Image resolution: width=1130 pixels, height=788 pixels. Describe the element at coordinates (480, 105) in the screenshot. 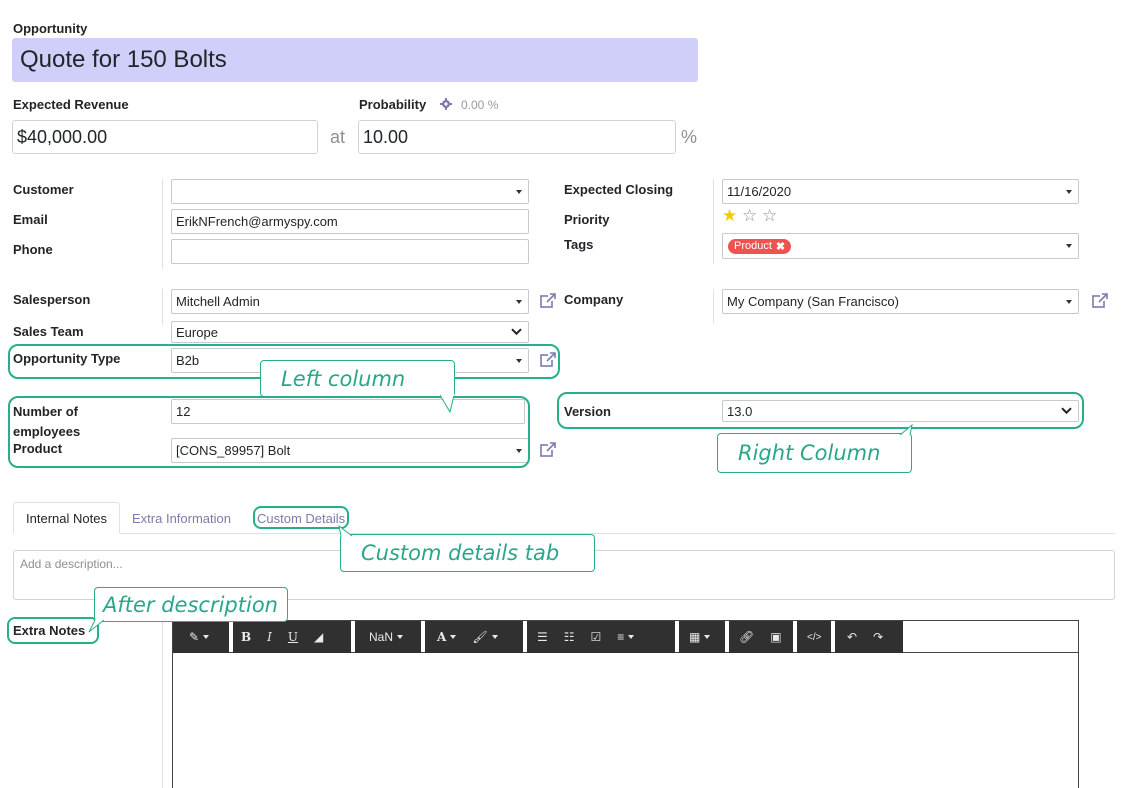

I see `probability-computed: 0.00 %` at that location.